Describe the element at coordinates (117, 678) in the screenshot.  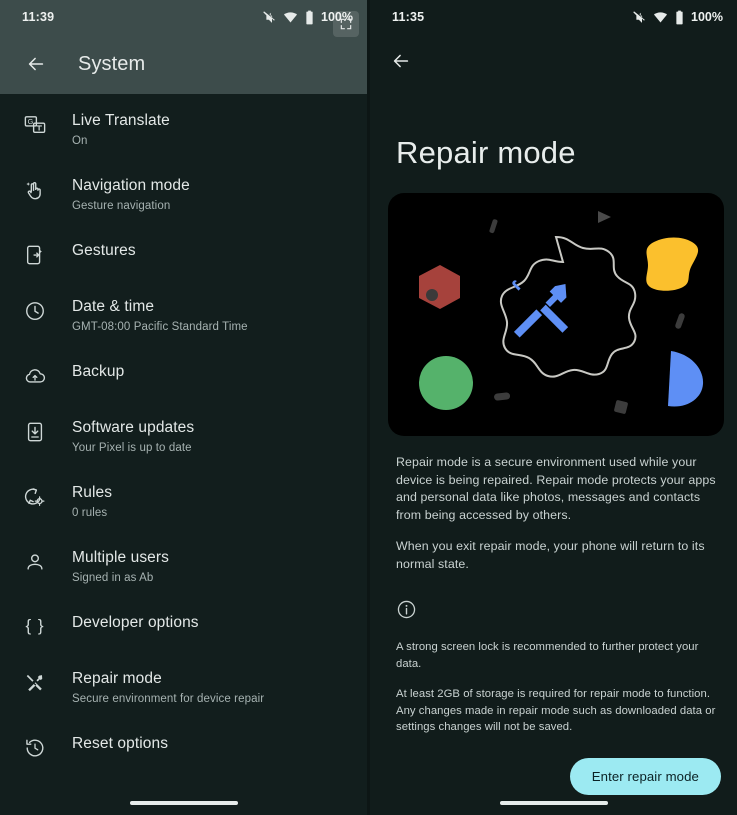
I see `sidebar-item-label: Repair mode` at that location.